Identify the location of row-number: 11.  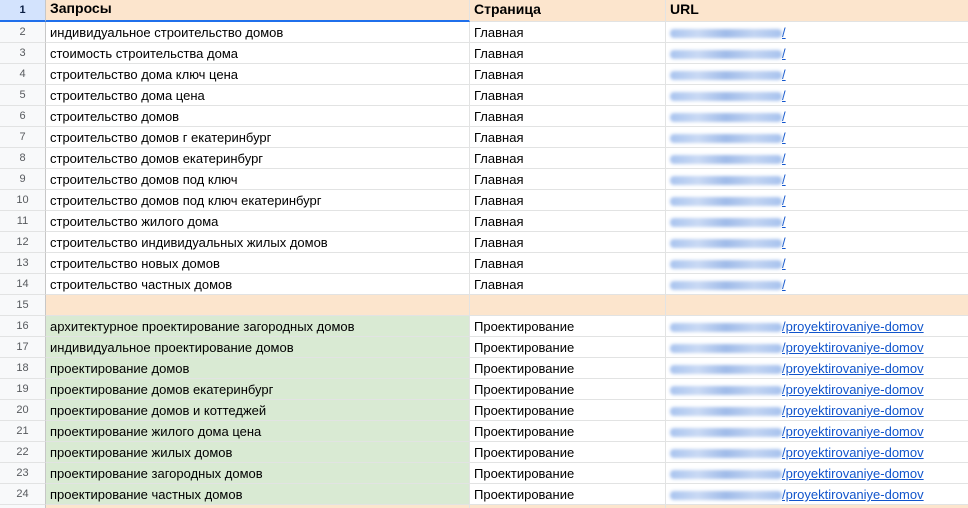
(23, 221).